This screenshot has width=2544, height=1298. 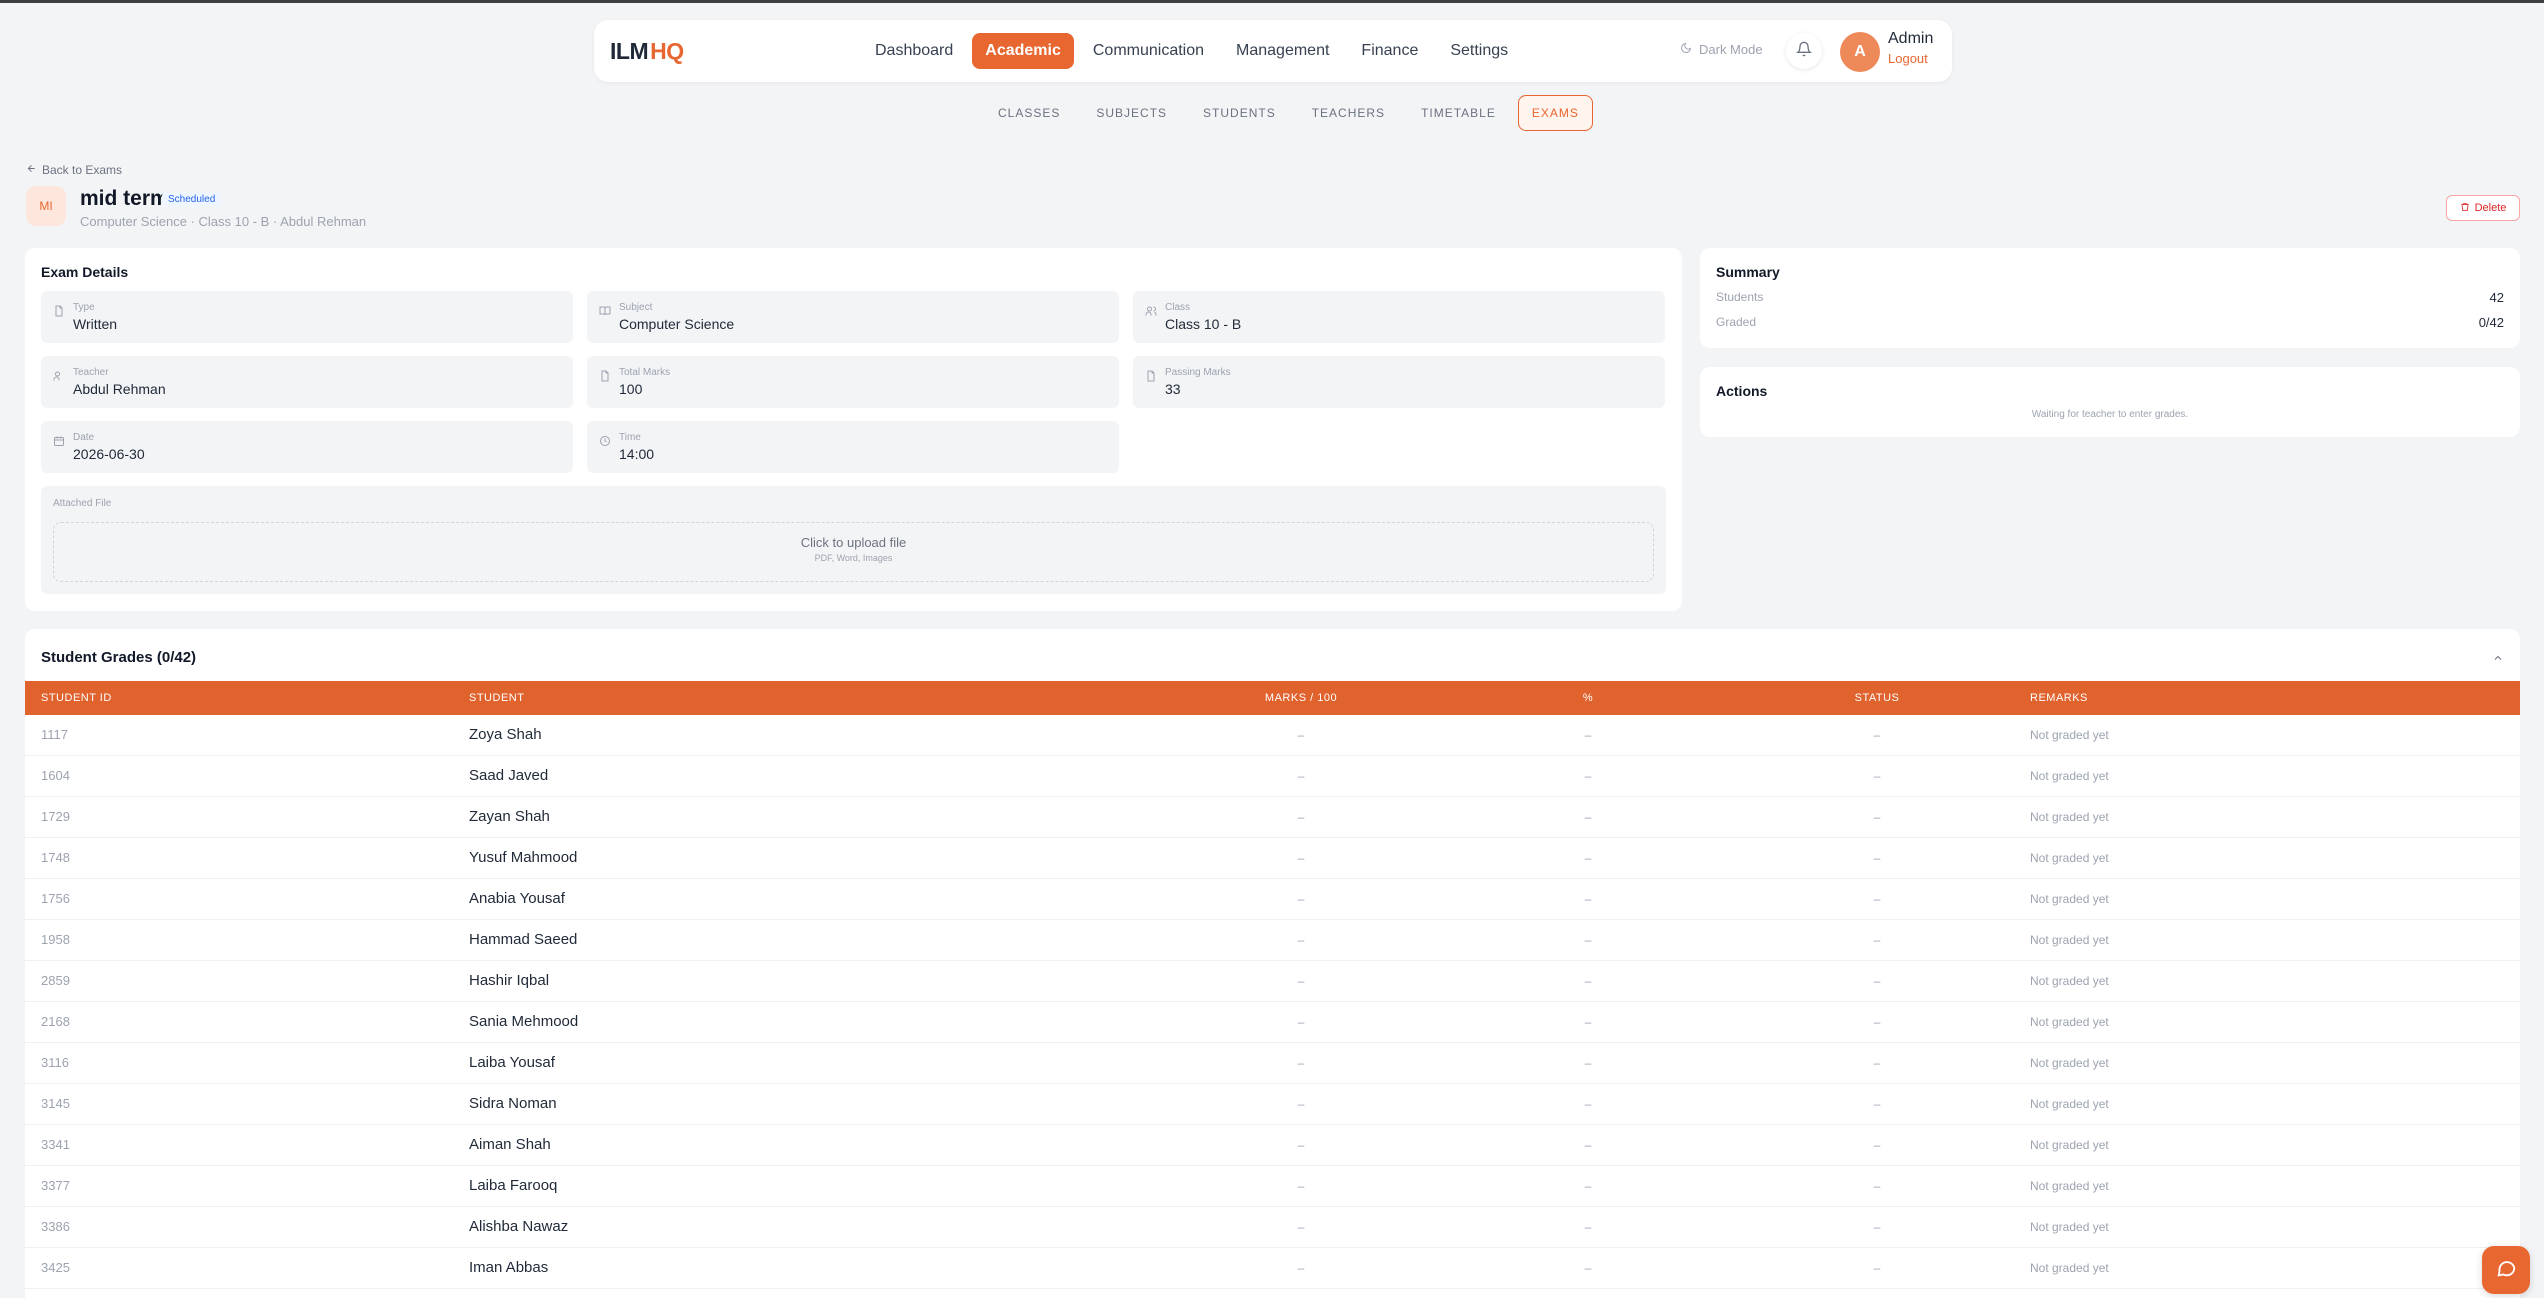 What do you see at coordinates (2506, 1270) in the screenshot?
I see `chat-button` at bounding box center [2506, 1270].